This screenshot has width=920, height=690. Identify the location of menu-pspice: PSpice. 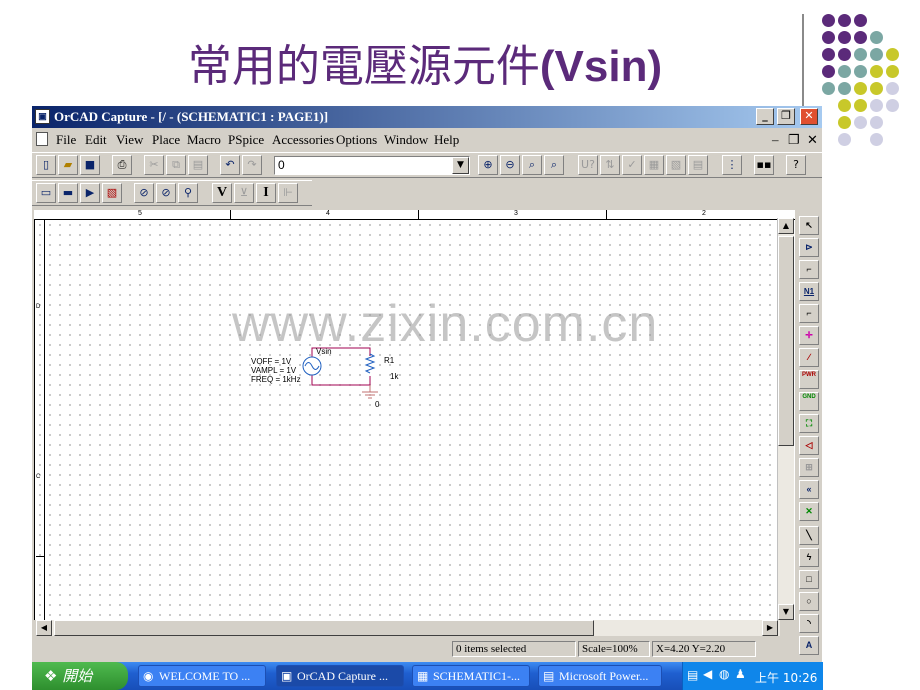
(246, 140).